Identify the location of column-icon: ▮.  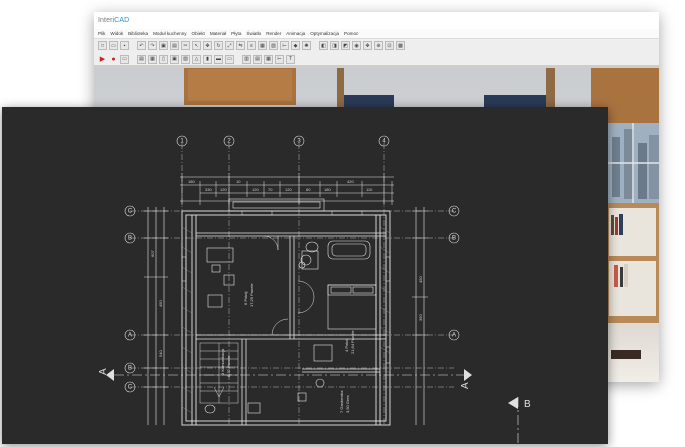
(207, 59).